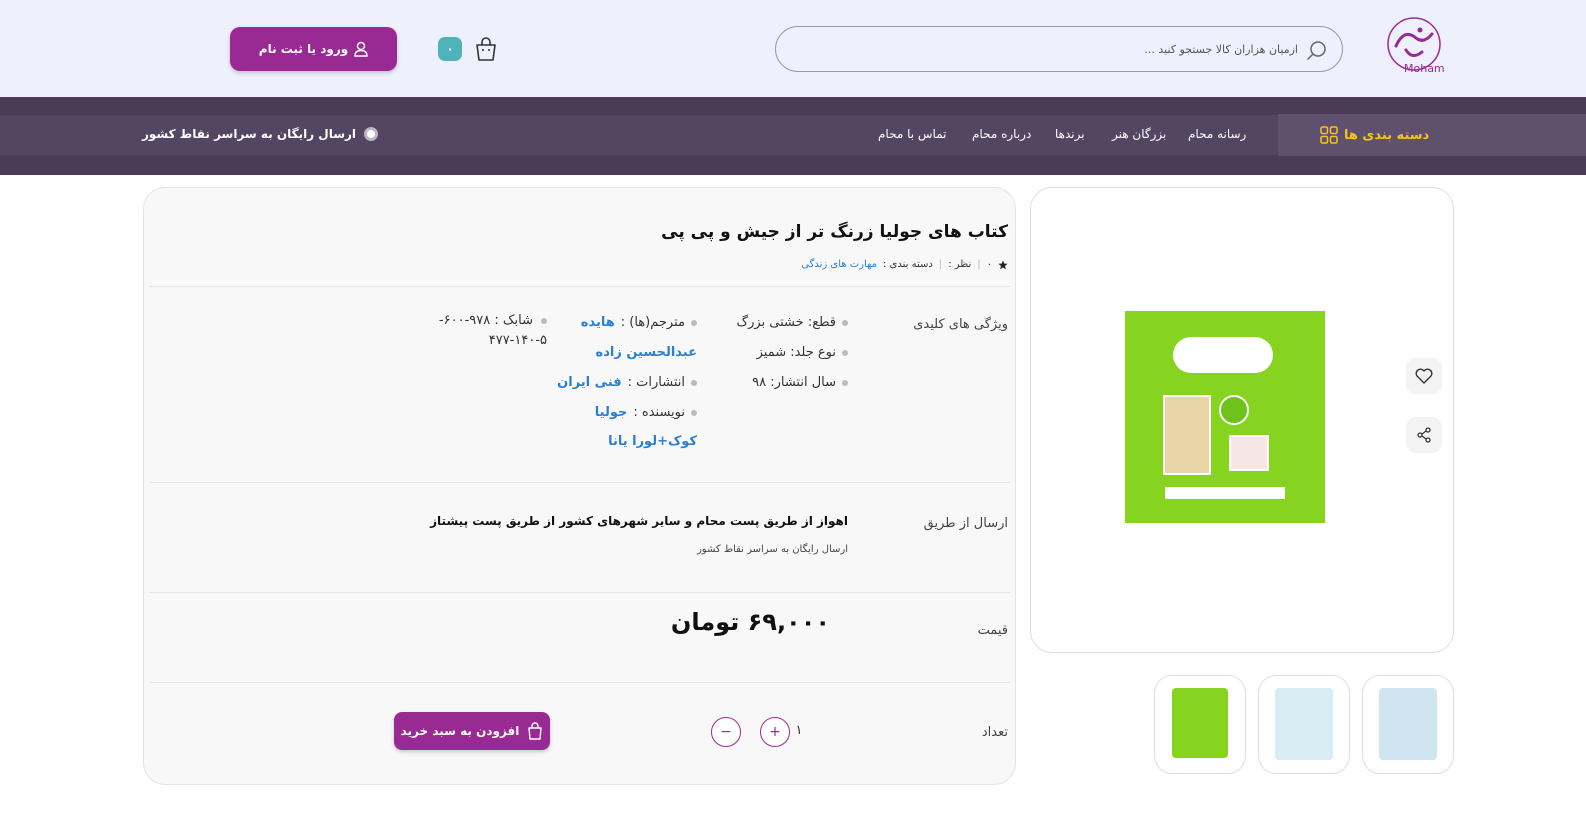 This screenshot has width=1586, height=820. I want to click on add-to-cart-button: افزودن به سبد خرید, so click(472, 731).